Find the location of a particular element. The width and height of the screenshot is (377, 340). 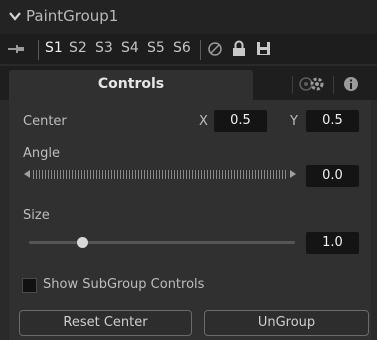

size-slider-track is located at coordinates (162, 242).